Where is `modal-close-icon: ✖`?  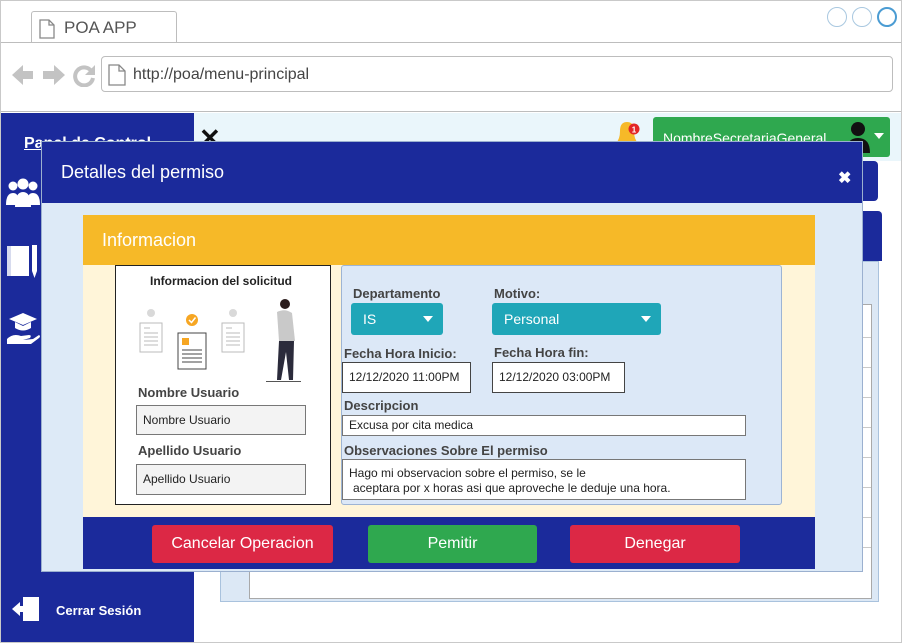 modal-close-icon: ✖ is located at coordinates (844, 178).